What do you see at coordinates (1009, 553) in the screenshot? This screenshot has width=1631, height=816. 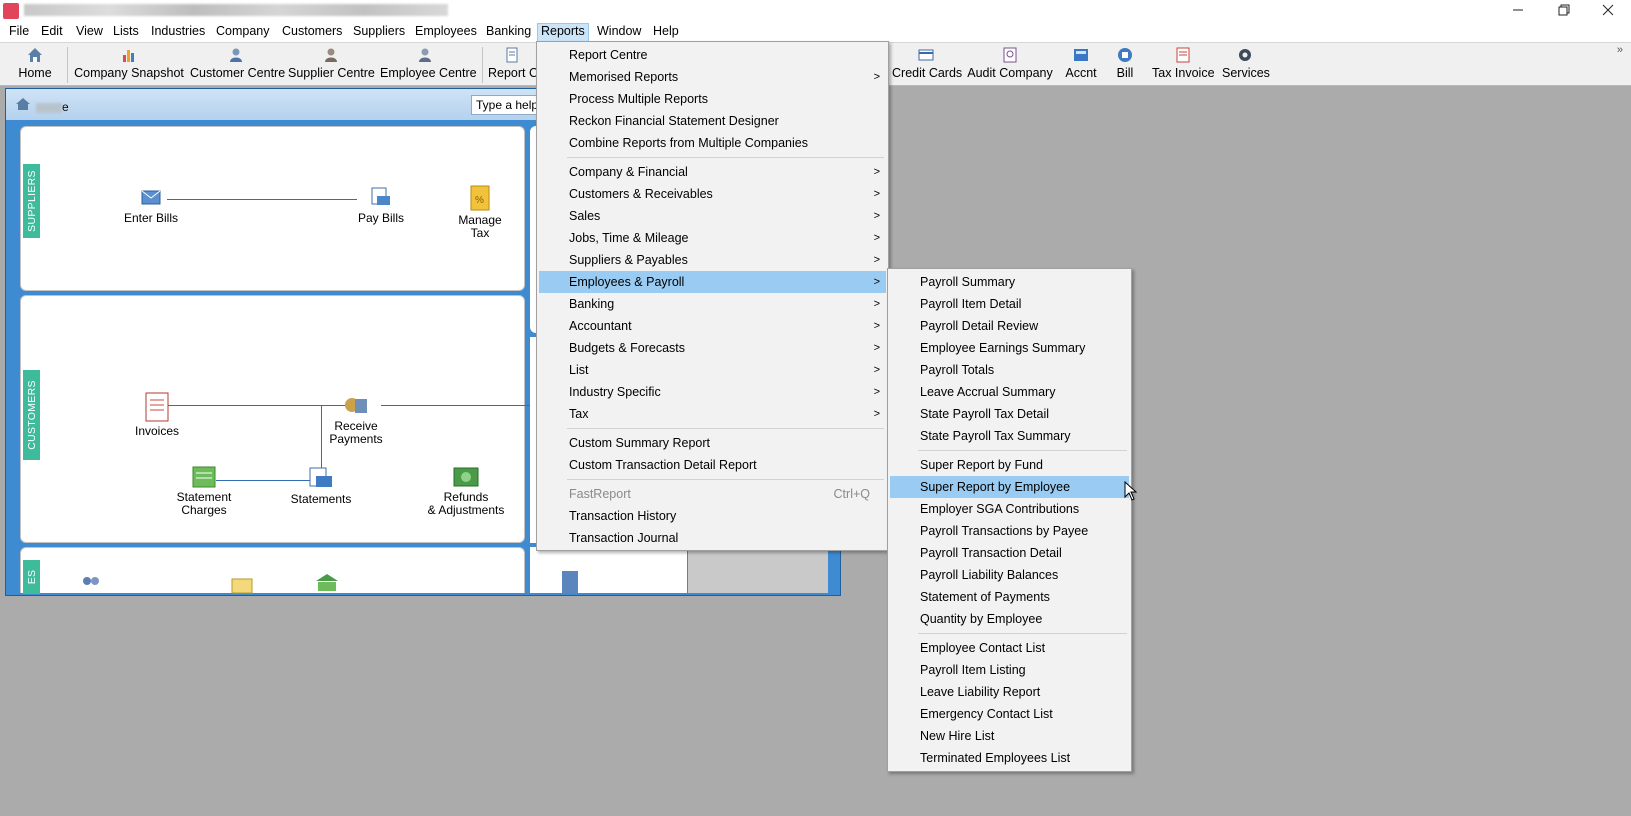 I see `submenu-item-payroll-transaction-detail: Payroll Transaction Detail` at bounding box center [1009, 553].